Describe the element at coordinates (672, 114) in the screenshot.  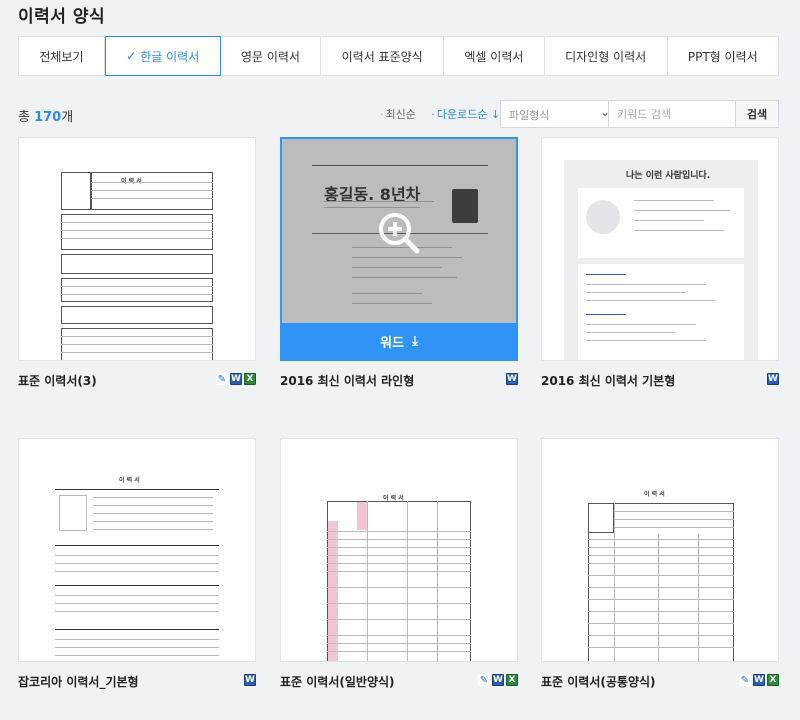
I see `keyword-search-input` at that location.